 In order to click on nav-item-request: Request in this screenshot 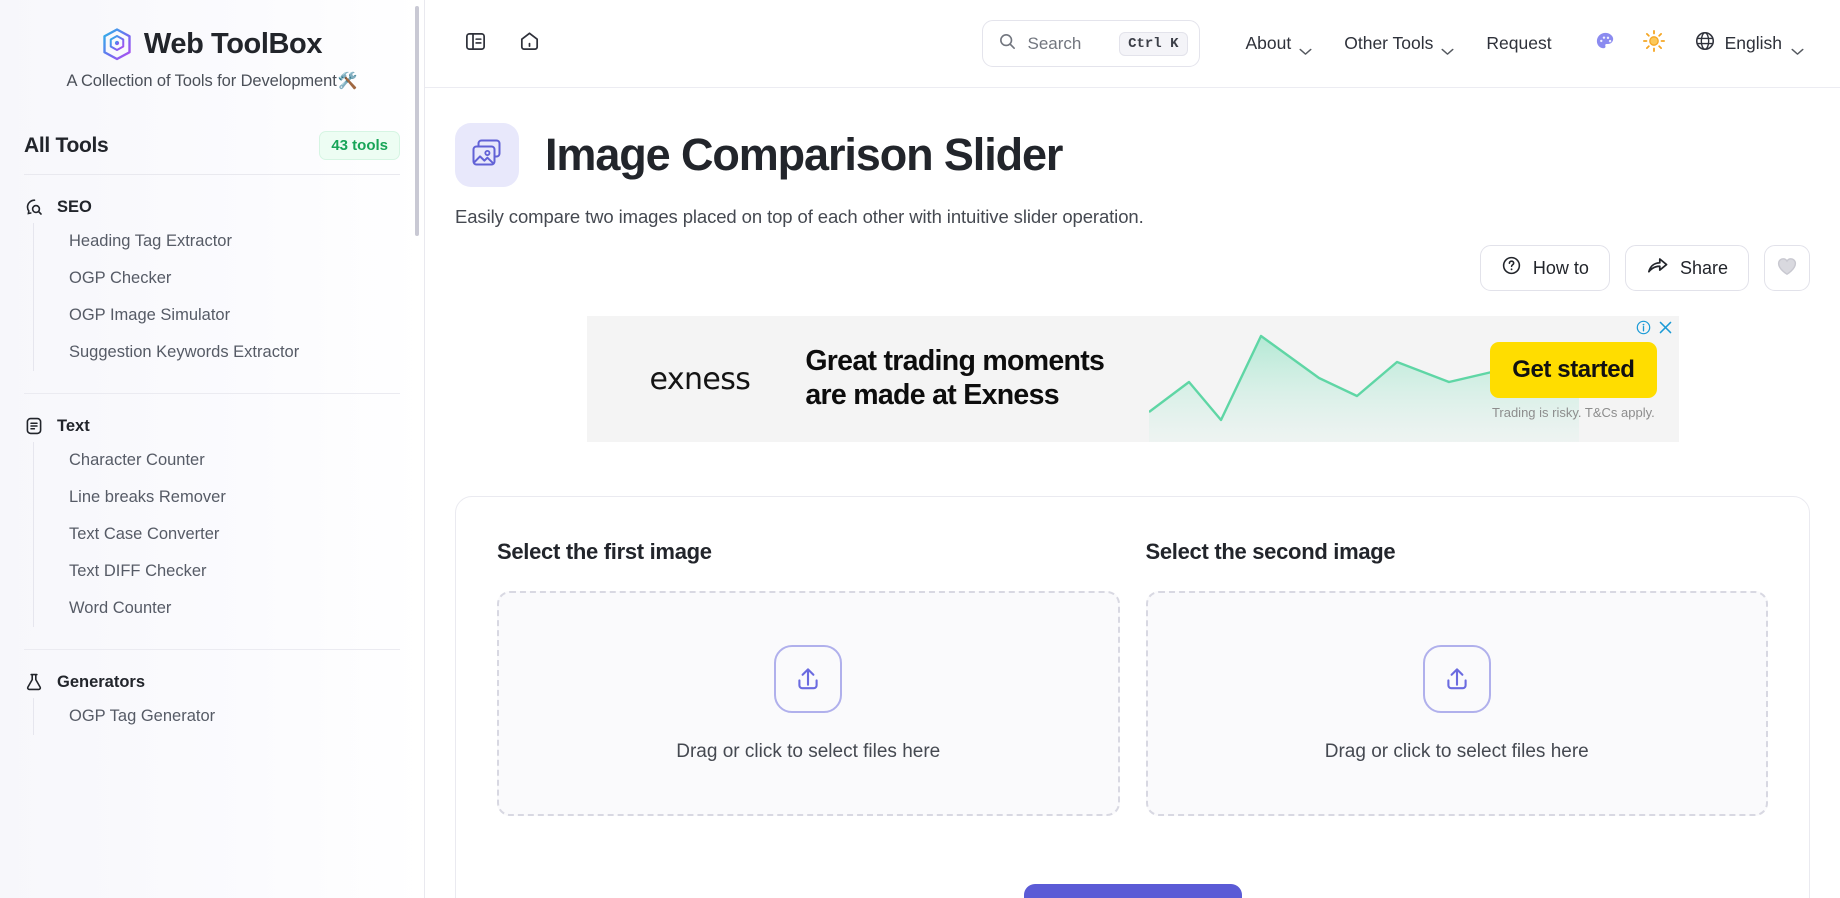, I will do `click(1518, 43)`.